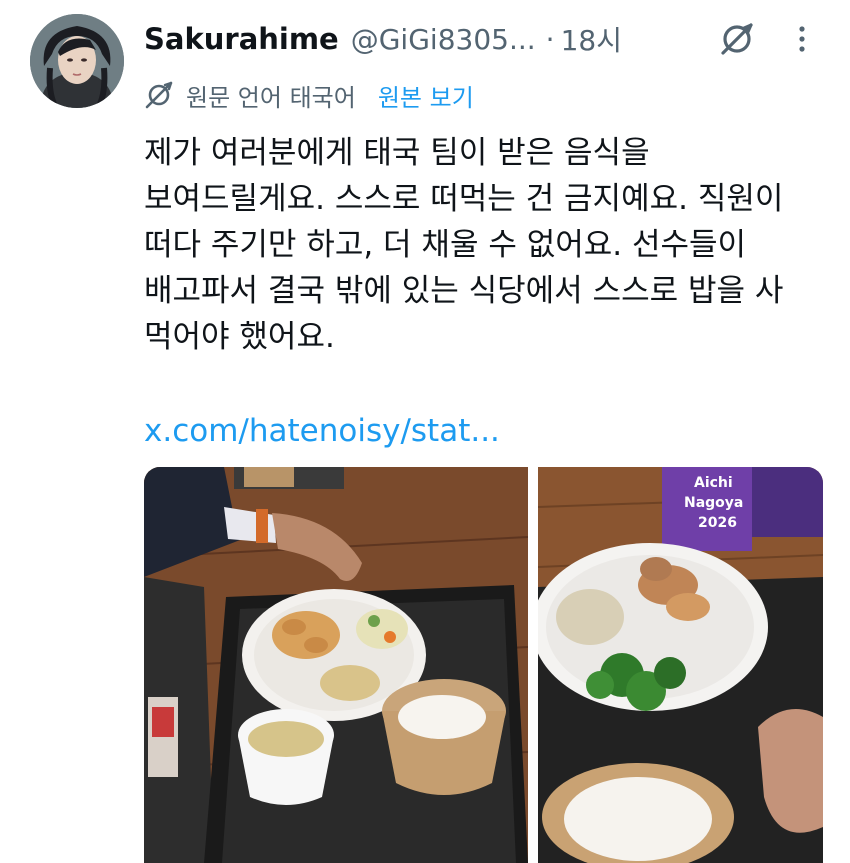 Image resolution: width=850 pixels, height=863 pixels. What do you see at coordinates (717, 523) in the screenshot?
I see `photo-sign-text: 2026` at bounding box center [717, 523].